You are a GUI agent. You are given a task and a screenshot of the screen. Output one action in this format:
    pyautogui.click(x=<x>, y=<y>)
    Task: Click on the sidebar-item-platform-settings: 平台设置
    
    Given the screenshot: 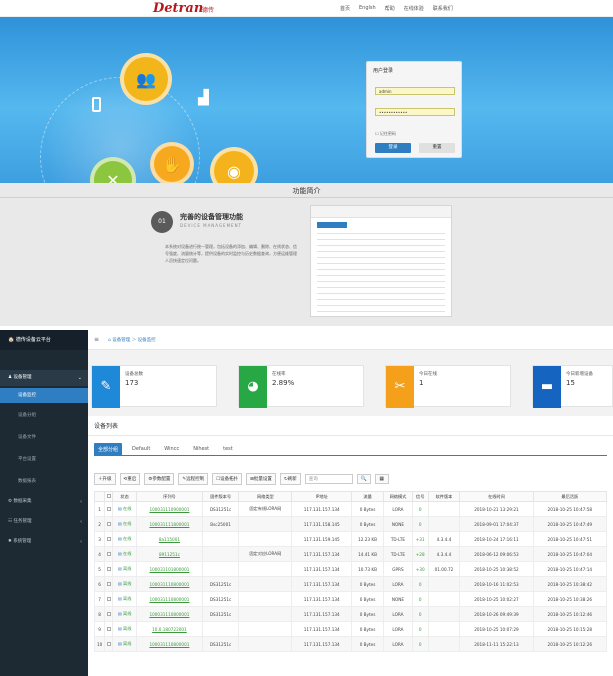 What is the action you would take?
    pyautogui.click(x=44, y=459)
    